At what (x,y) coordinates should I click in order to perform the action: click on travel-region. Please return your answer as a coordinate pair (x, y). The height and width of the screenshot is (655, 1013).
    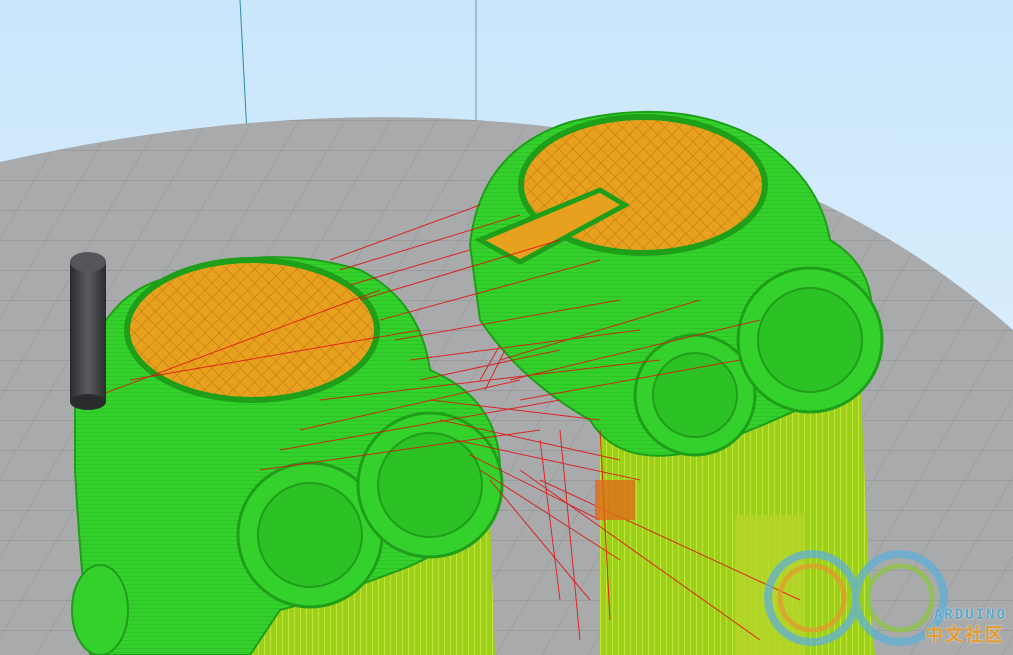
    Looking at the image, I should click on (615, 500).